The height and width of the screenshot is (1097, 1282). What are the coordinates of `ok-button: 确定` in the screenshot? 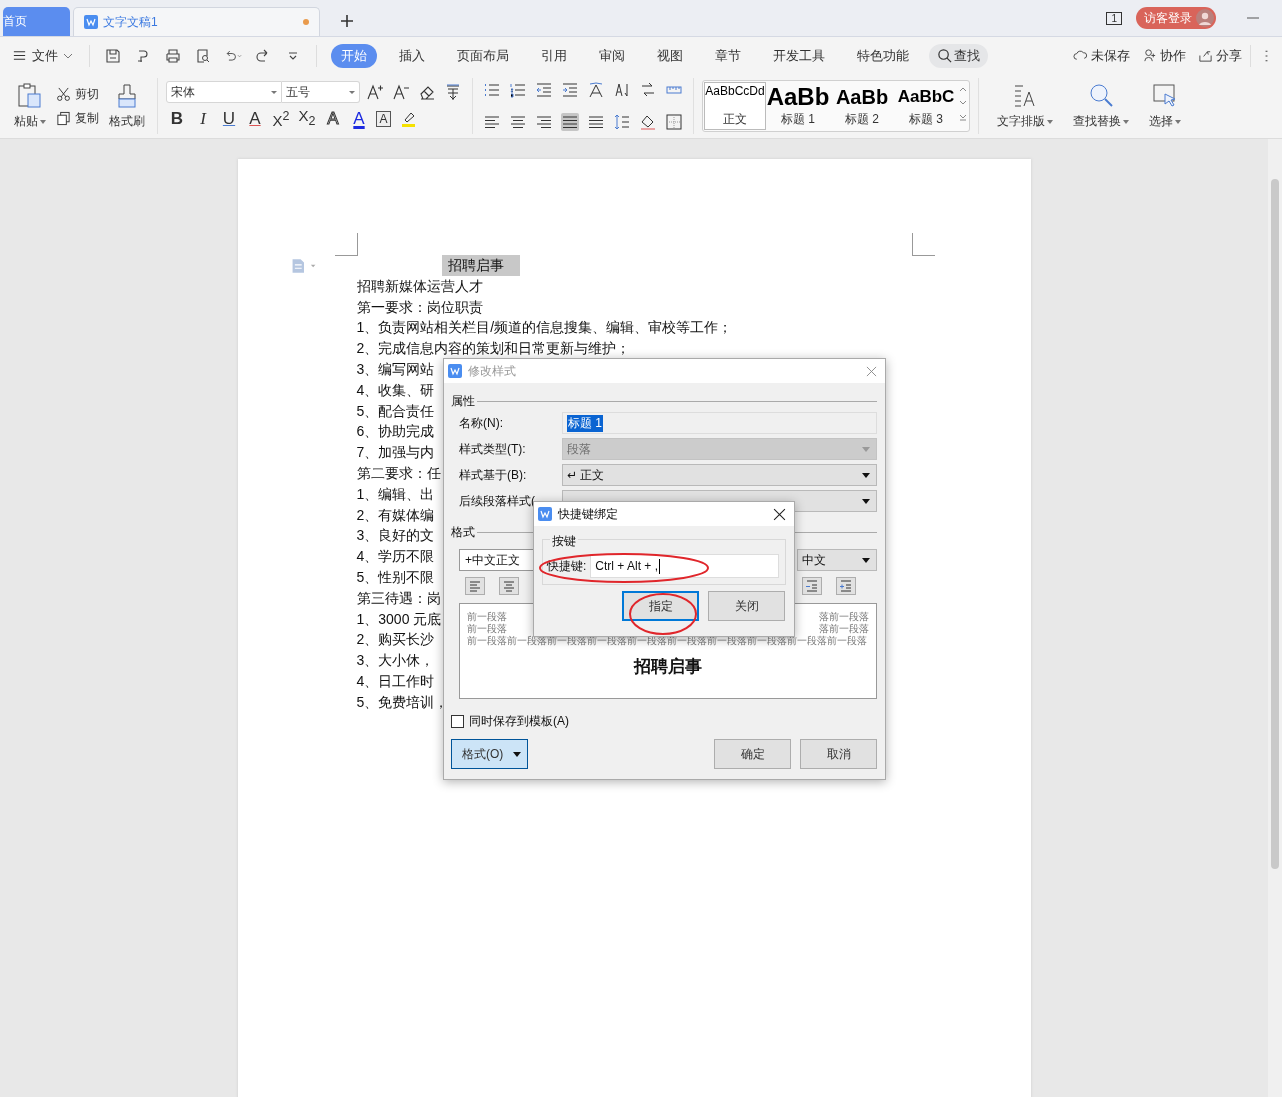 It's located at (752, 754).